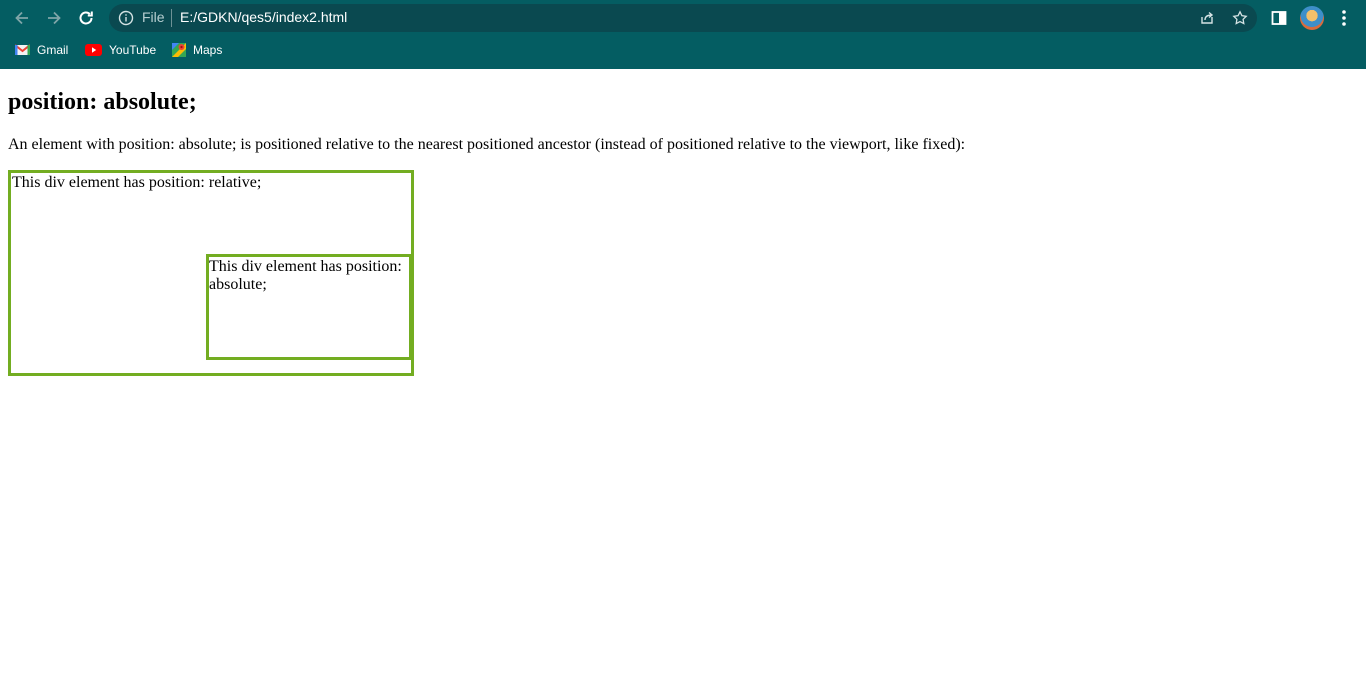 This screenshot has height=694, width=1366. I want to click on forward-arrow-icon, so click(54, 18).